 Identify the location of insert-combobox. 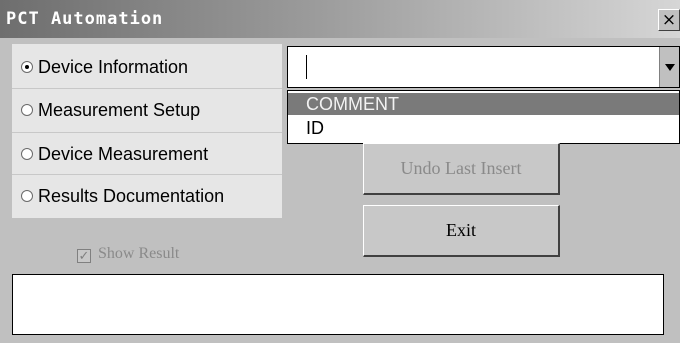
(483, 67).